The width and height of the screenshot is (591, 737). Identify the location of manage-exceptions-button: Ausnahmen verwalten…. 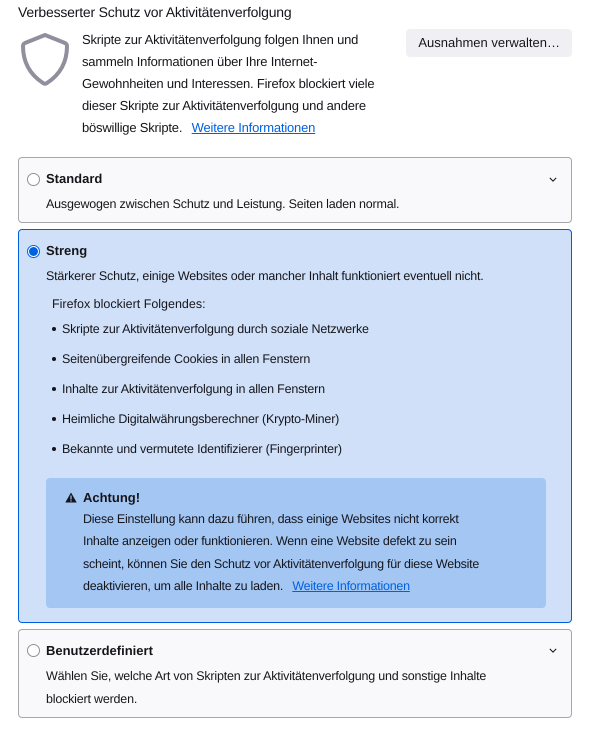
(489, 43).